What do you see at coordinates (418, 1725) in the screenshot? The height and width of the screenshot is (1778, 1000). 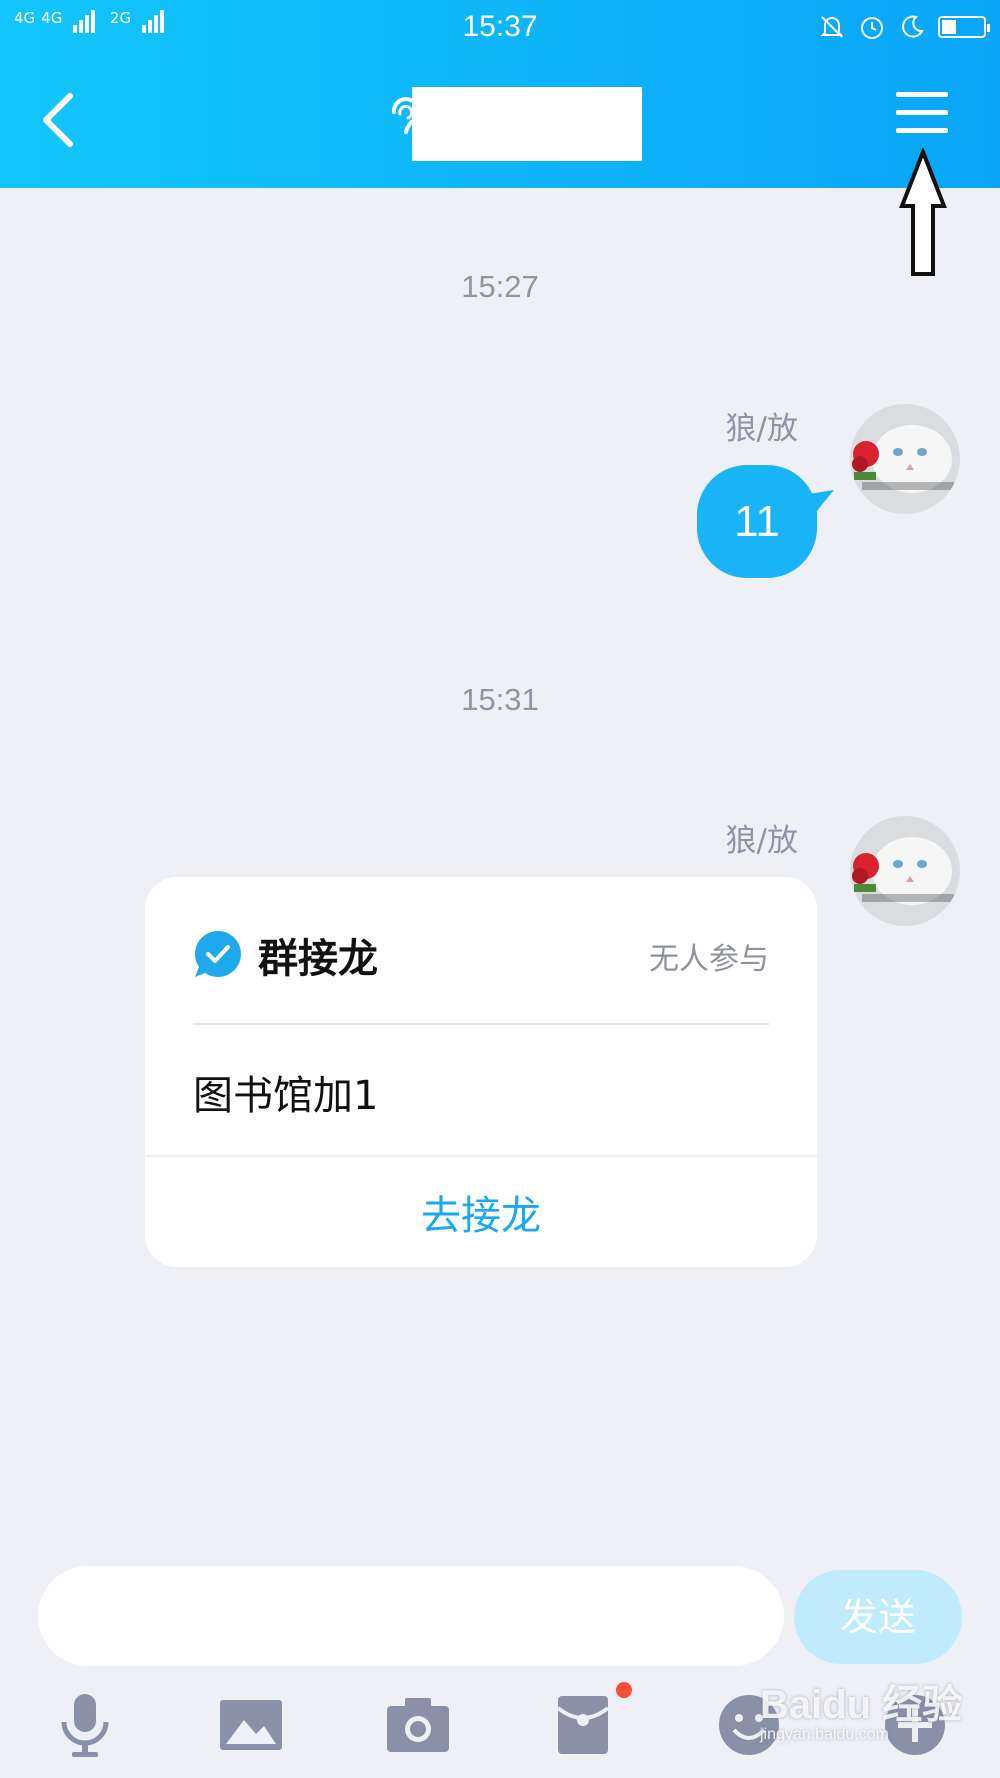 I see `camera-icon` at bounding box center [418, 1725].